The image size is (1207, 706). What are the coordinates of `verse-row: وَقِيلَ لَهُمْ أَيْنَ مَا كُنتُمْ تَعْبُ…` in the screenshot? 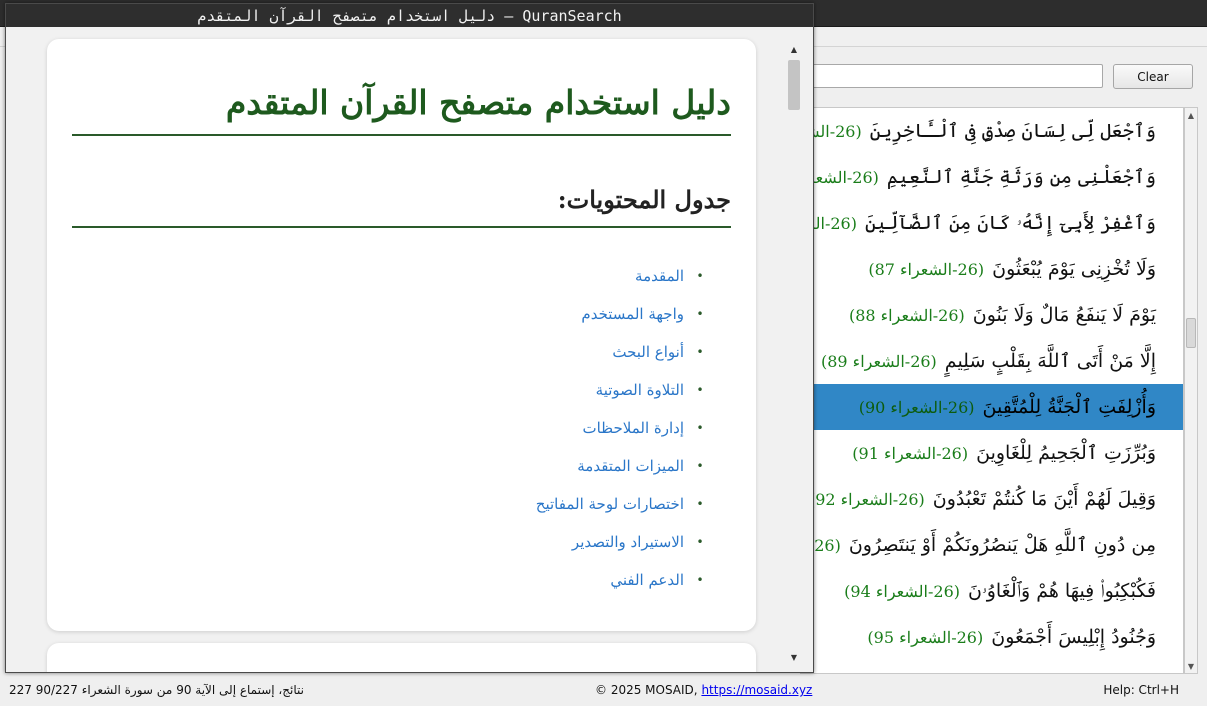 It's located at (992, 499).